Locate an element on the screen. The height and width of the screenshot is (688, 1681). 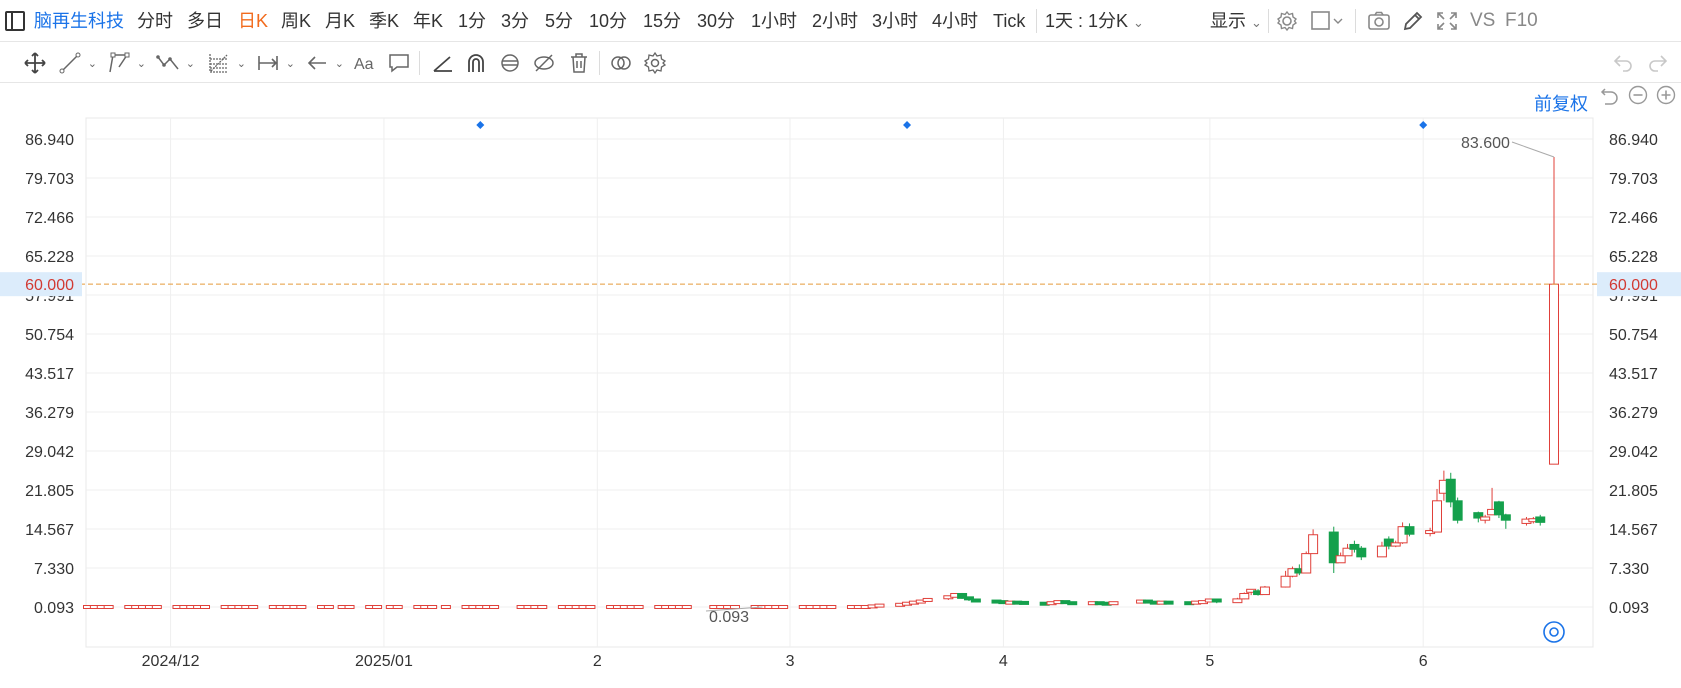
text-icon: Aa is located at coordinates (365, 63).